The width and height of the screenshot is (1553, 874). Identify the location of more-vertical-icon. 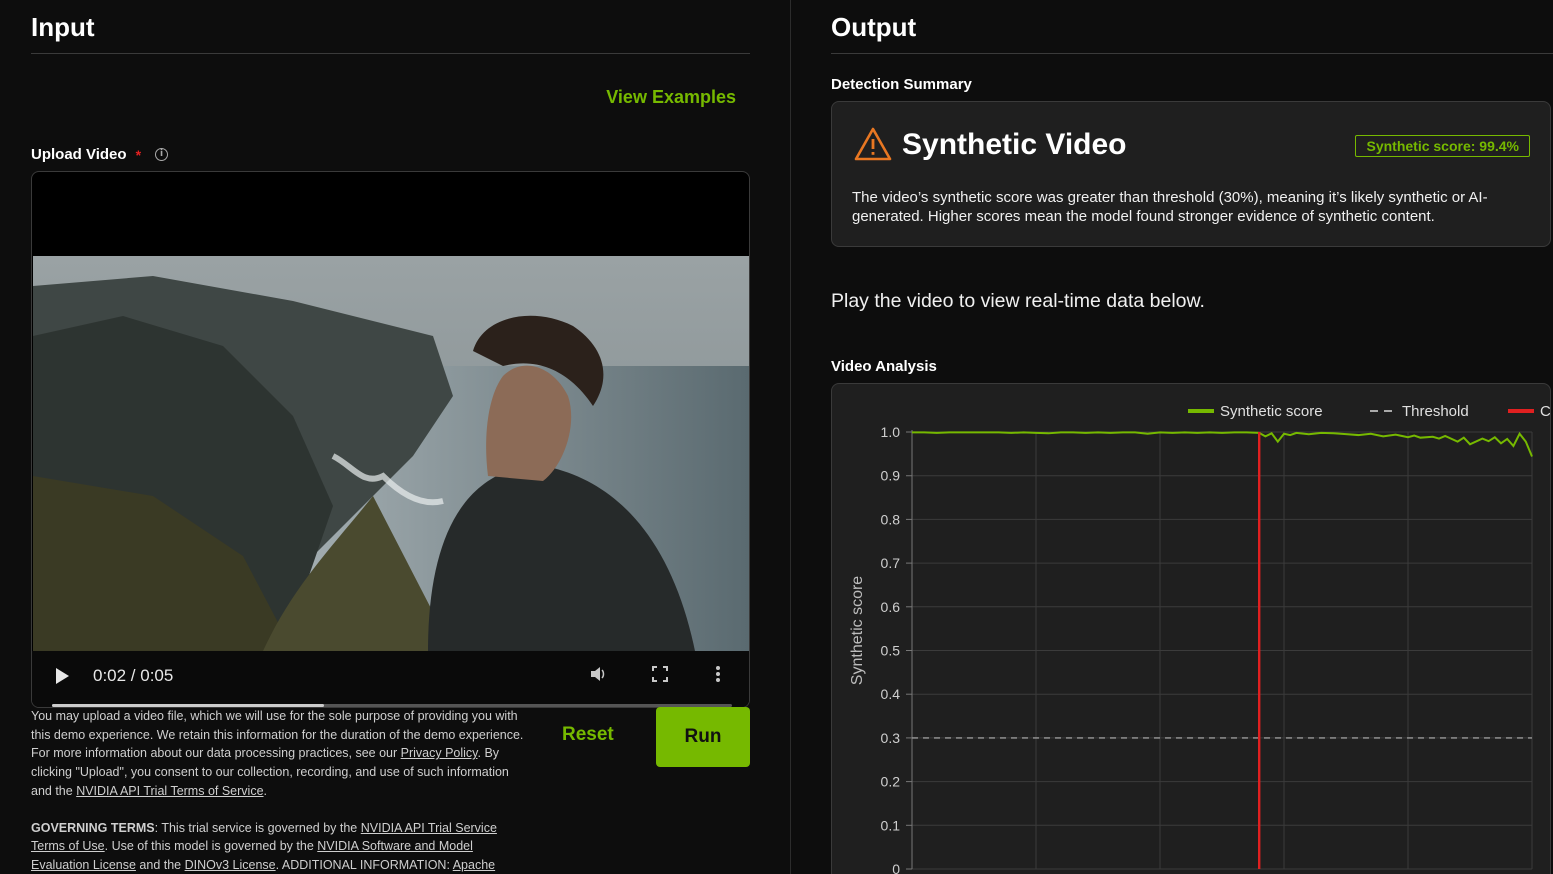
(718, 676).